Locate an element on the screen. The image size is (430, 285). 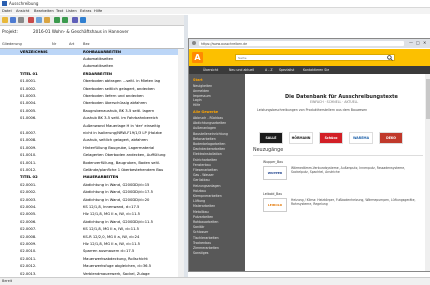
cut-icon is located at coordinates (31, 20).